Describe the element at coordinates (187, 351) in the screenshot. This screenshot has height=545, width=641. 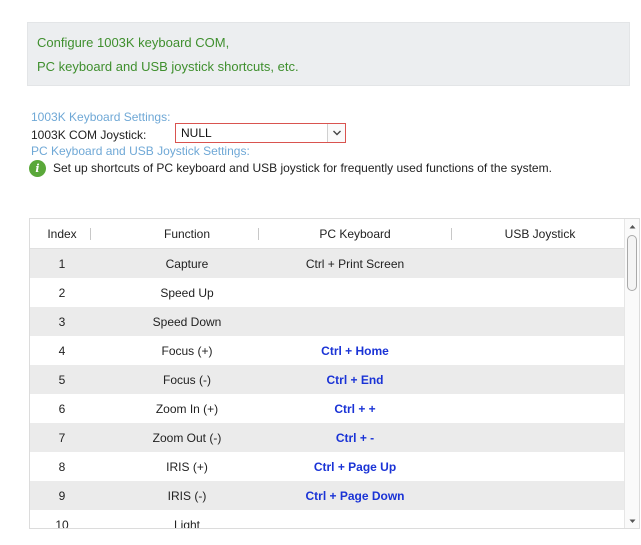
I see `cell-function: Focus (+)` at that location.